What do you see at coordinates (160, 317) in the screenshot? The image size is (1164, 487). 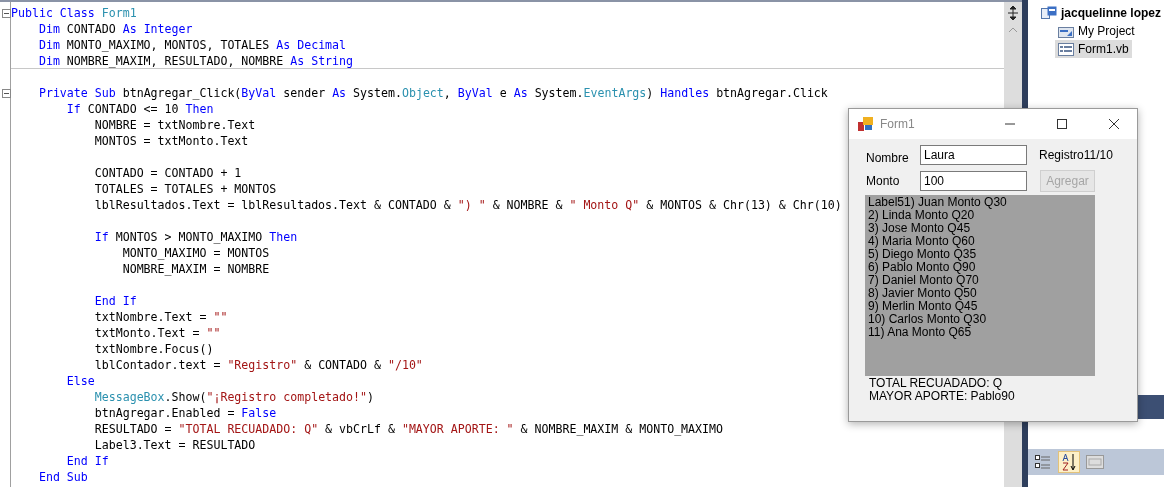 I see `code-line: txtNombre.Text = ""` at bounding box center [160, 317].